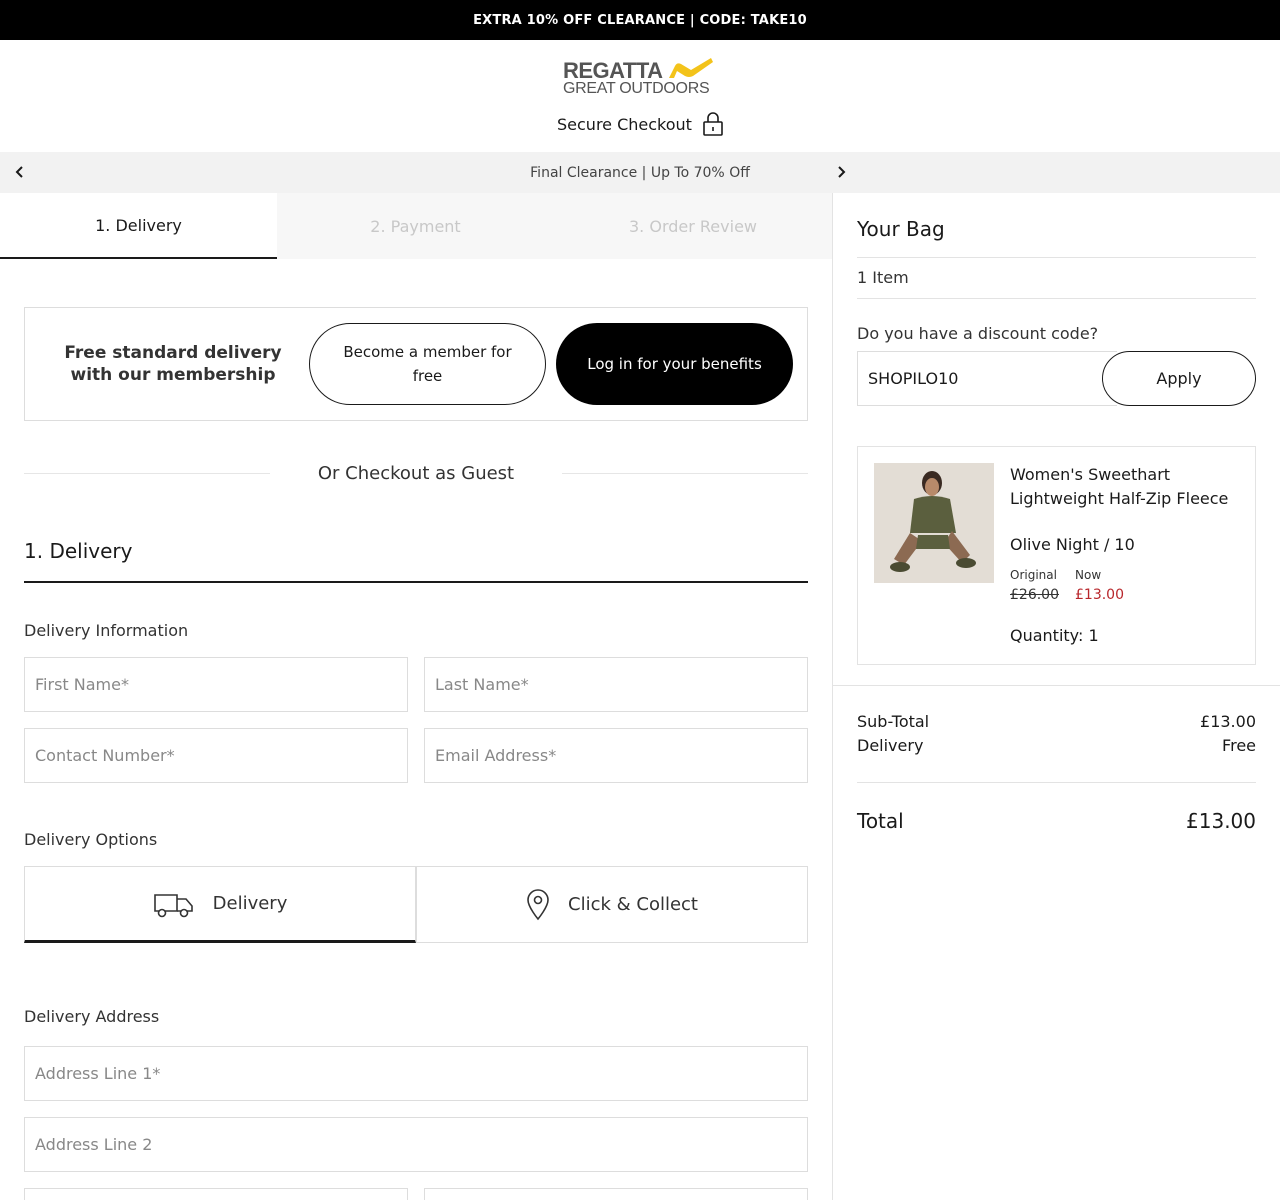  Describe the element at coordinates (685, 473) in the screenshot. I see `divider-line` at that location.